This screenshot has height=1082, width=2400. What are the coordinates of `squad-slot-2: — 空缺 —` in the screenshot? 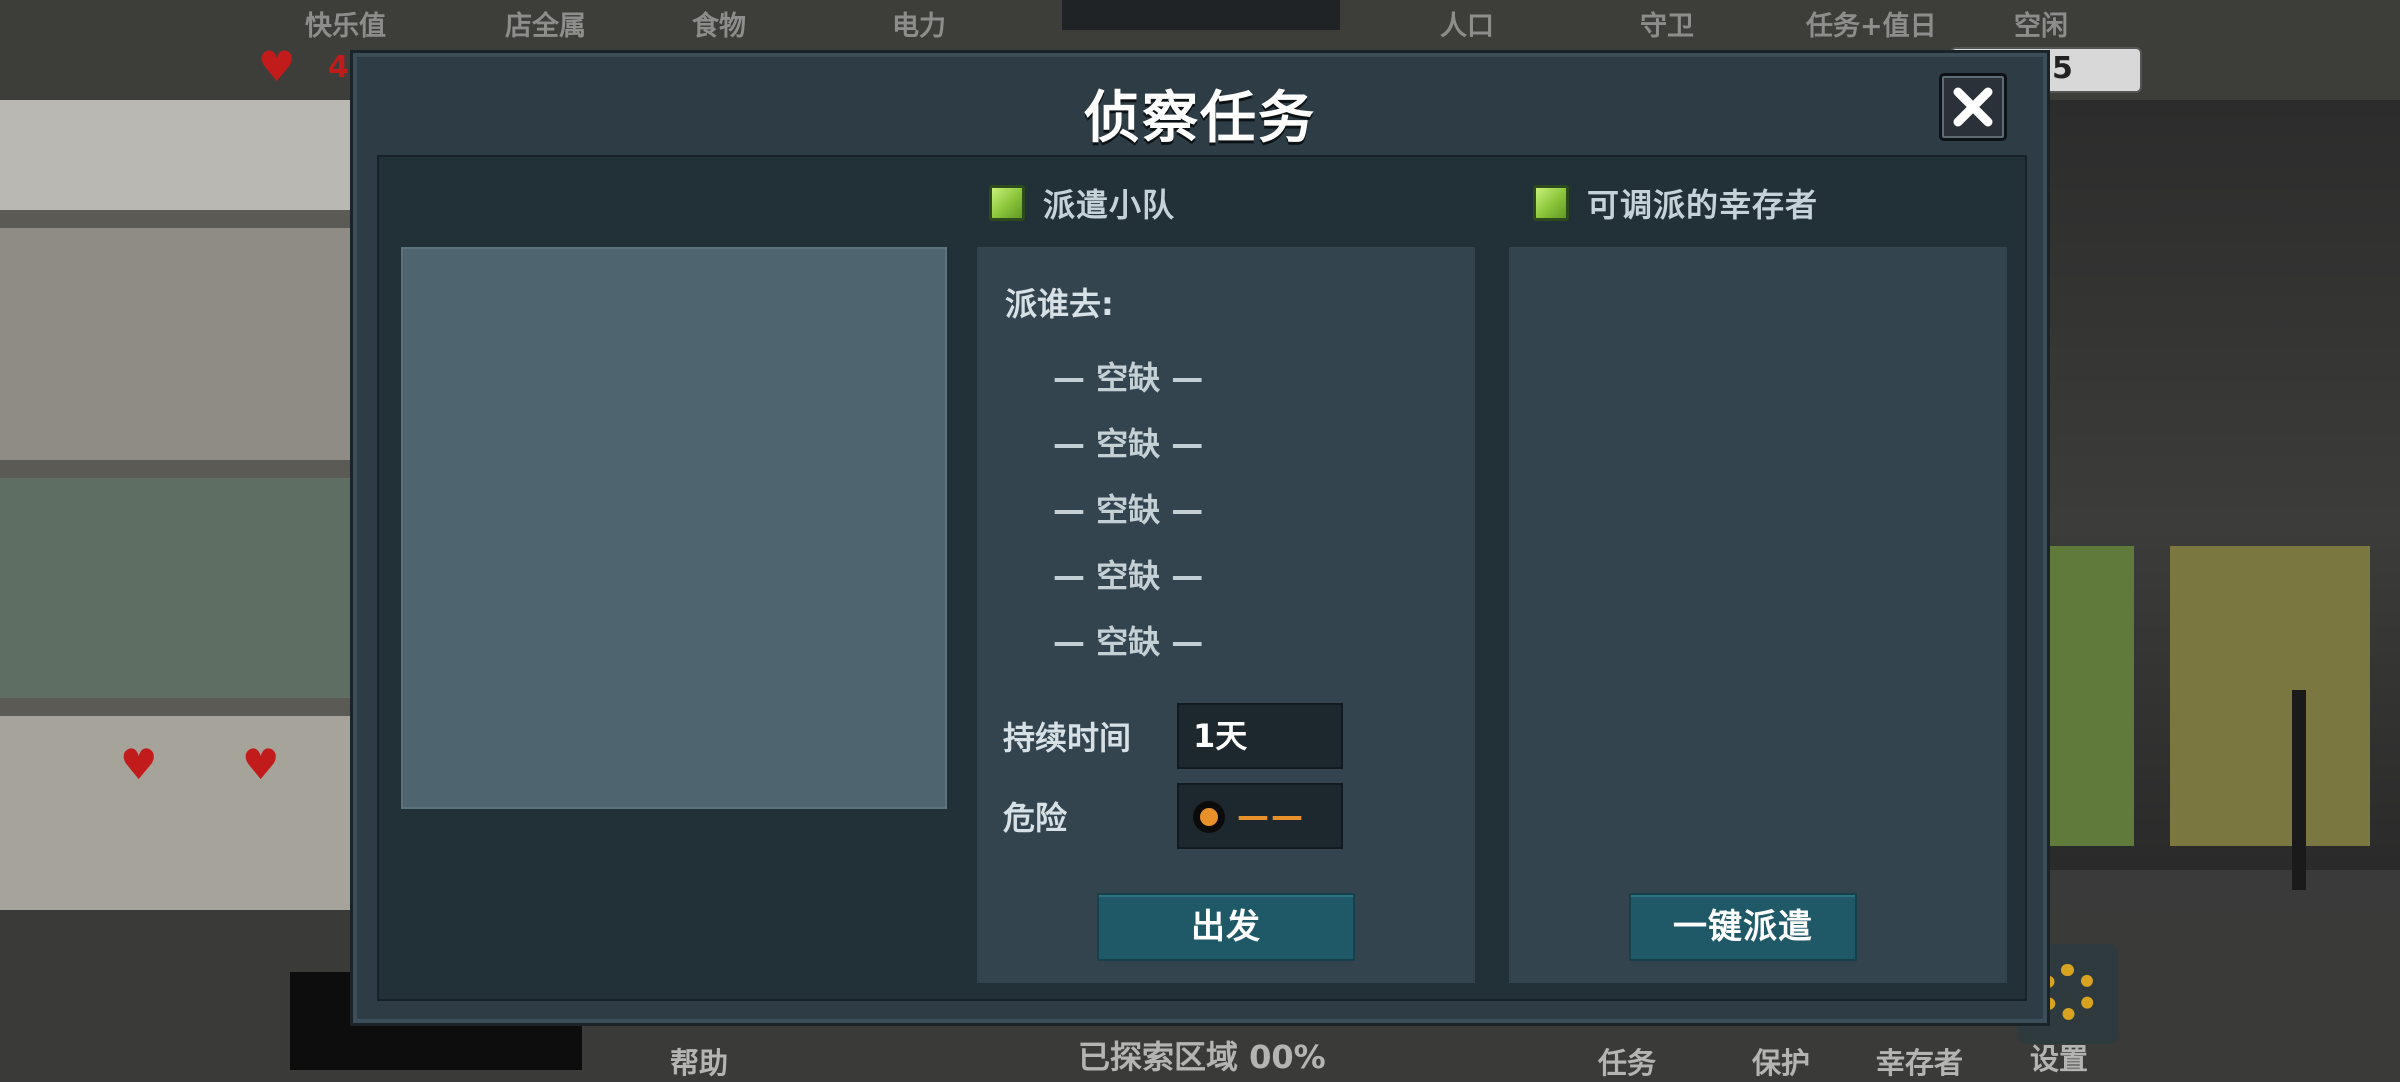 It's located at (1128, 442).